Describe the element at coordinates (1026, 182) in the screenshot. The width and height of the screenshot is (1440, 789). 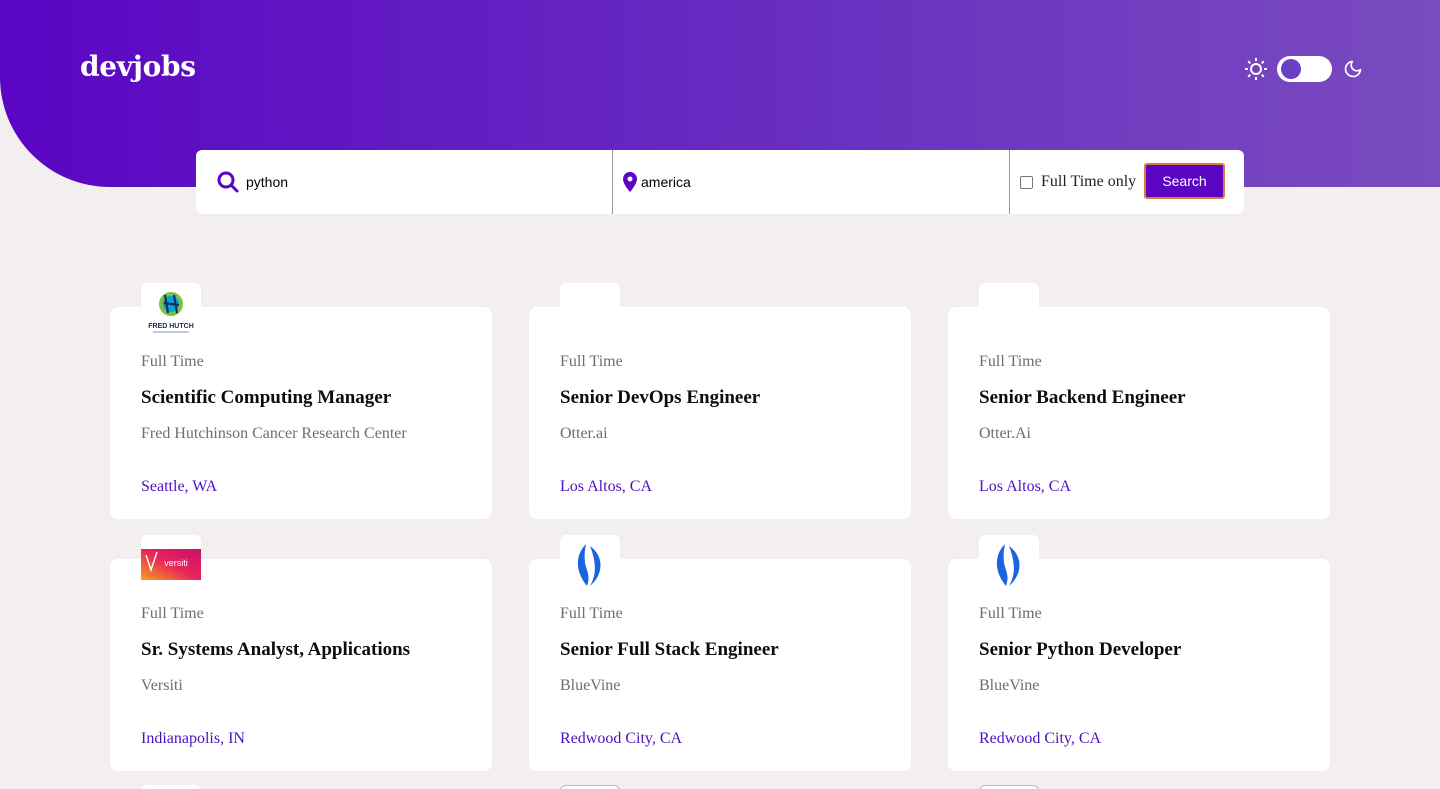
I see `full-time-checkbox` at that location.